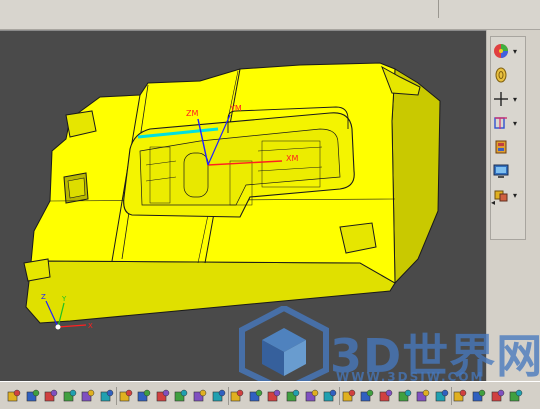 This screenshot has height=409, width=540. I want to click on shade-icon, so click(107, 395).